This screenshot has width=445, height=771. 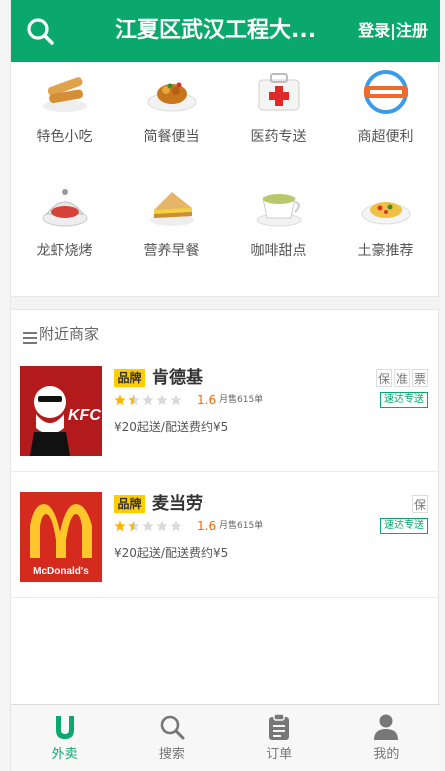 What do you see at coordinates (386, 213) in the screenshot?
I see `pasta-icon` at bounding box center [386, 213].